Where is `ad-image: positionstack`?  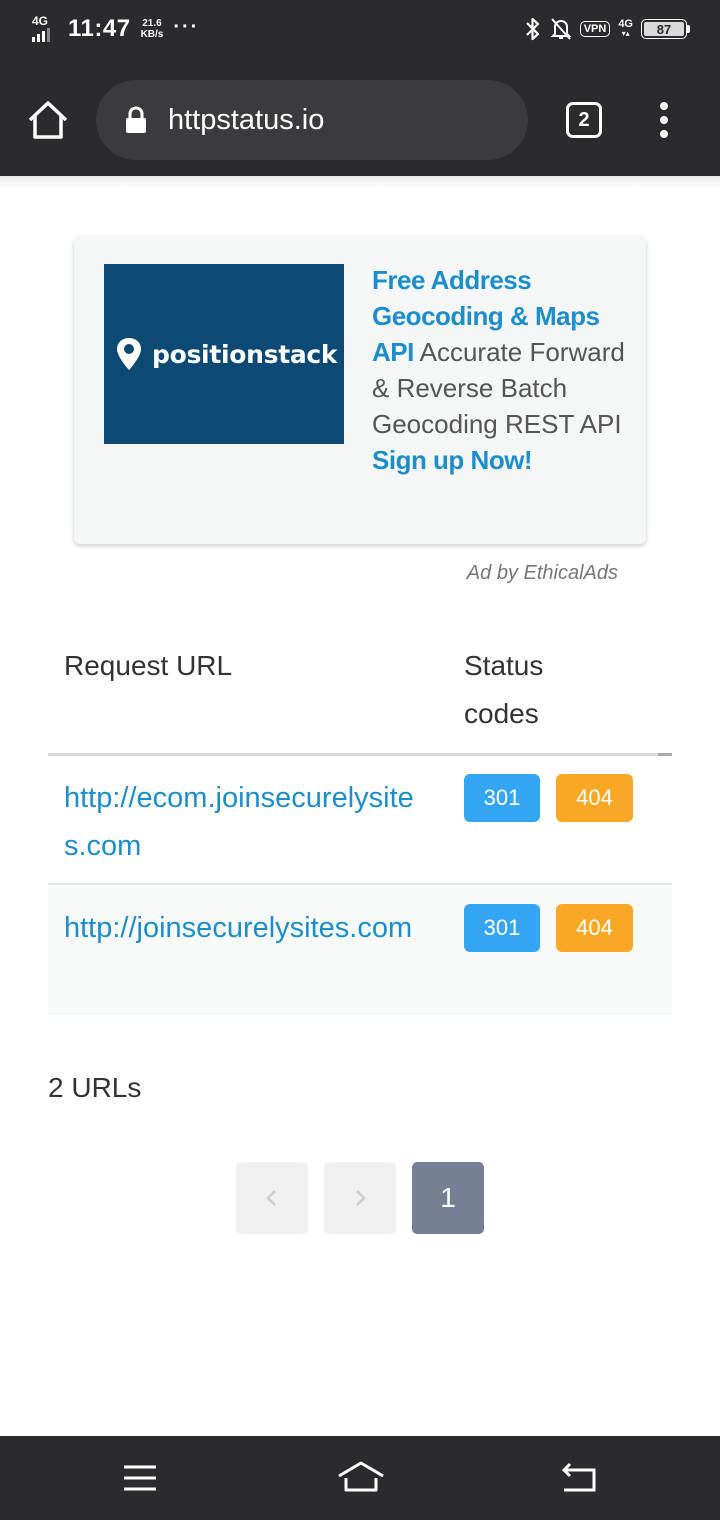 ad-image: positionstack is located at coordinates (224, 354).